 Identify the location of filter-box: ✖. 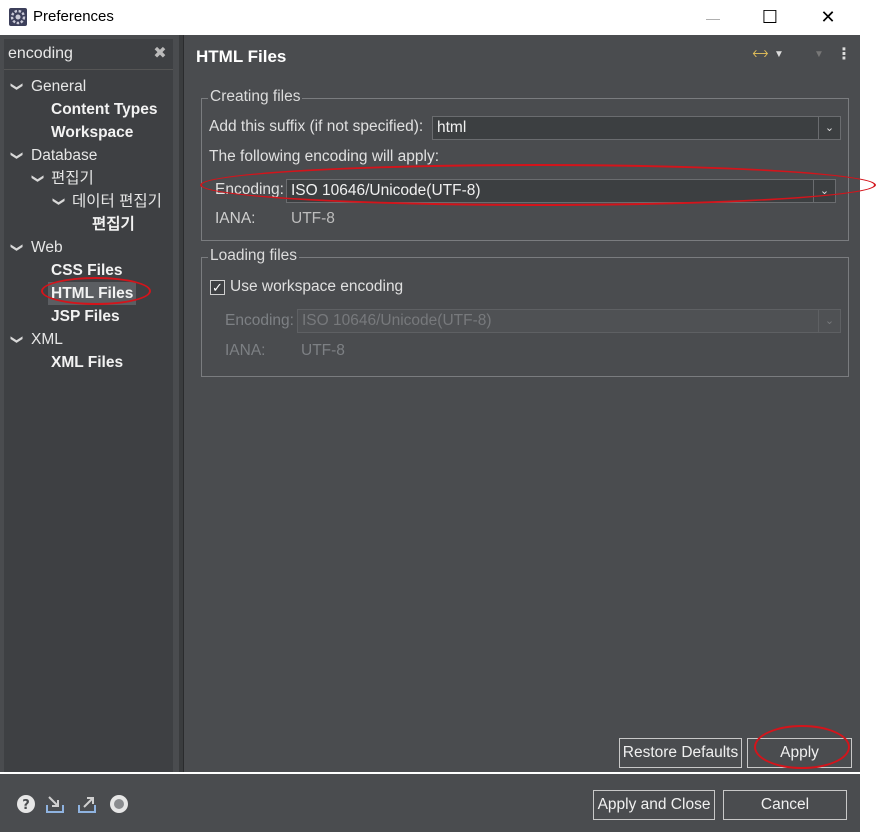
(88, 54).